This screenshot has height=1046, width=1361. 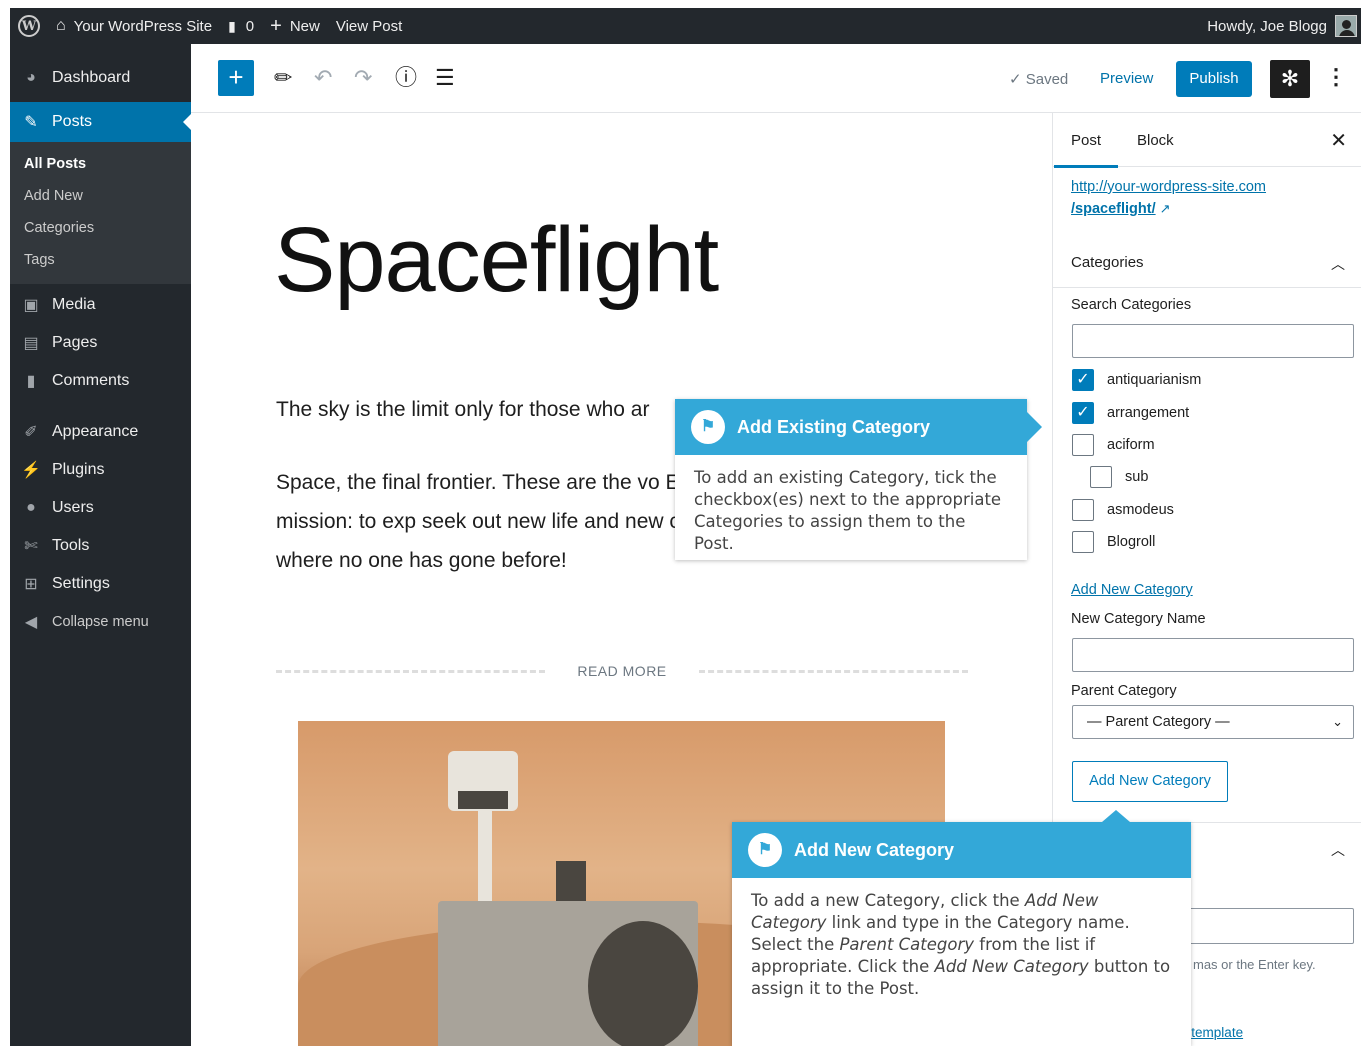 I want to click on sidebar-item-comments: ▮ Comments, so click(x=100, y=381).